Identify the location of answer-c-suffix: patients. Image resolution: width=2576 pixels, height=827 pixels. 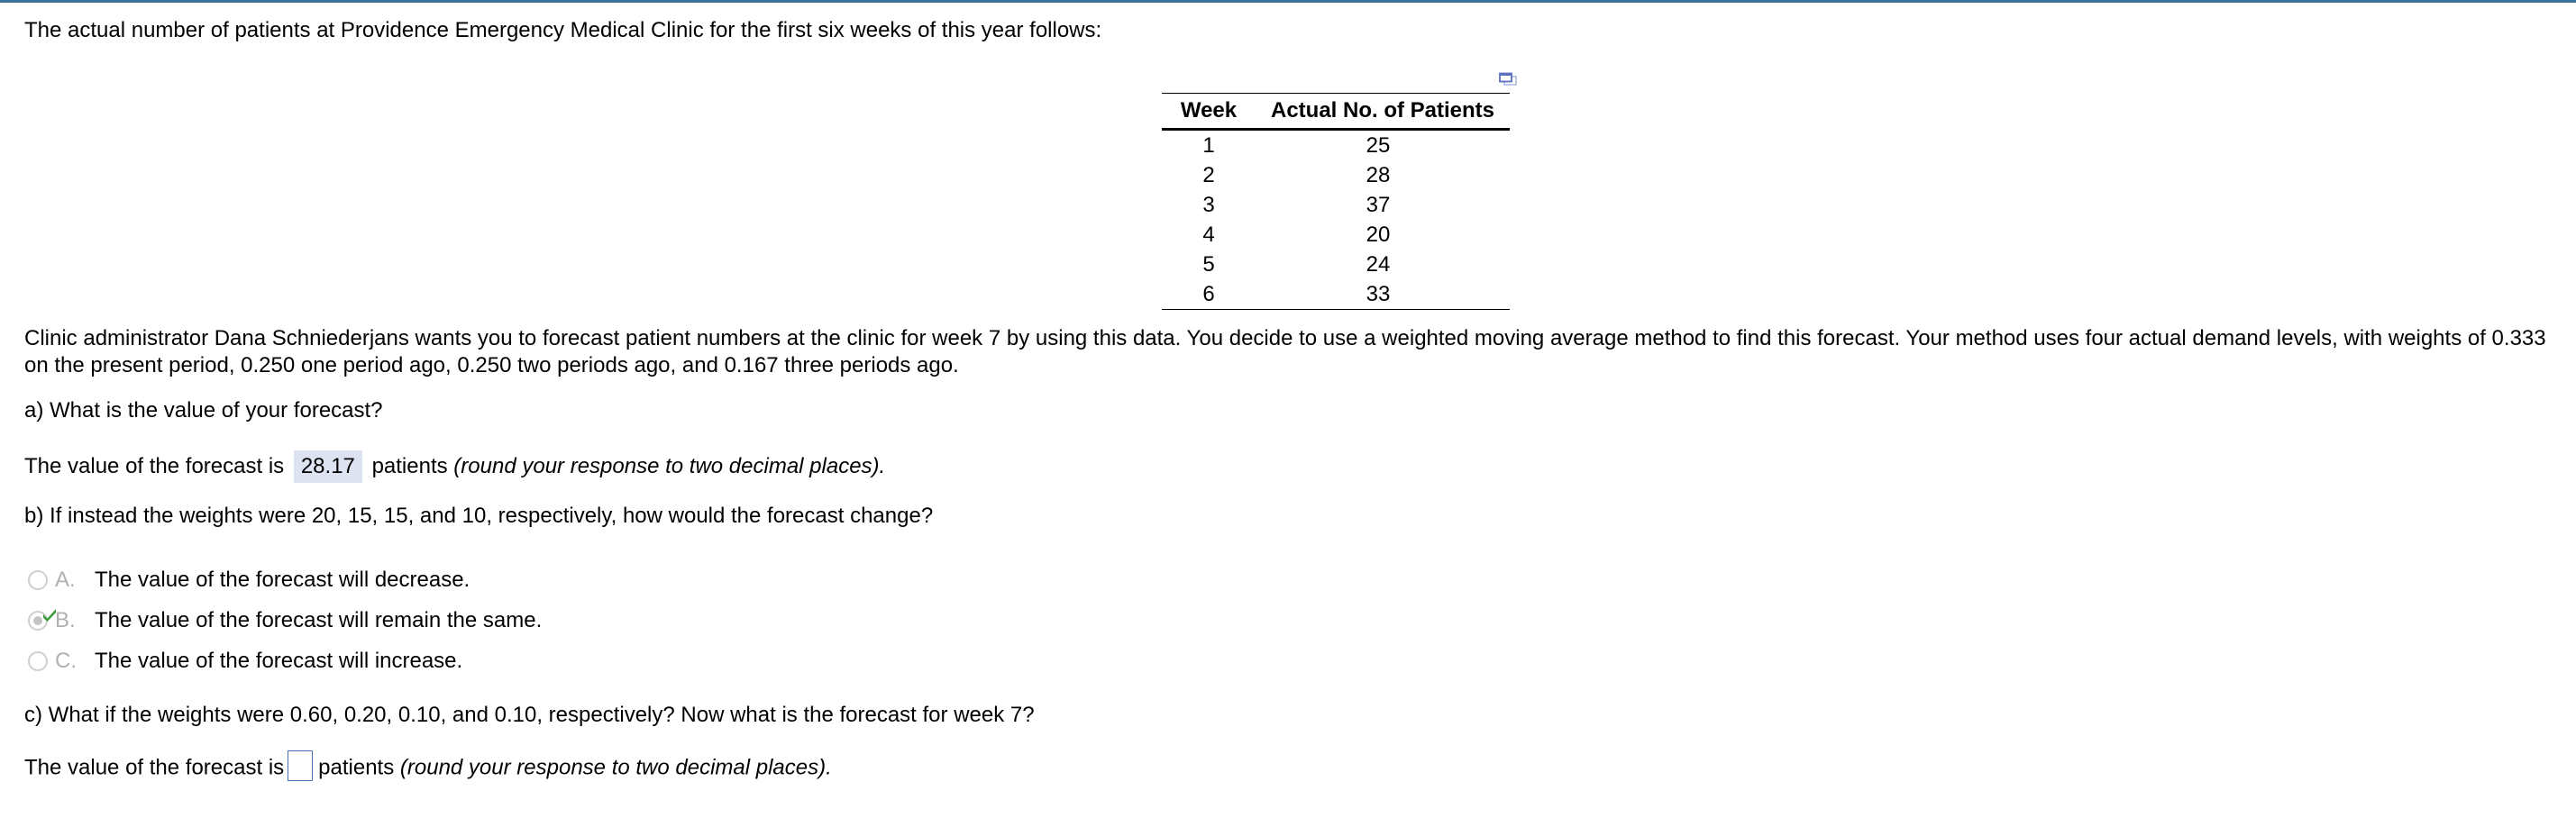
(356, 767).